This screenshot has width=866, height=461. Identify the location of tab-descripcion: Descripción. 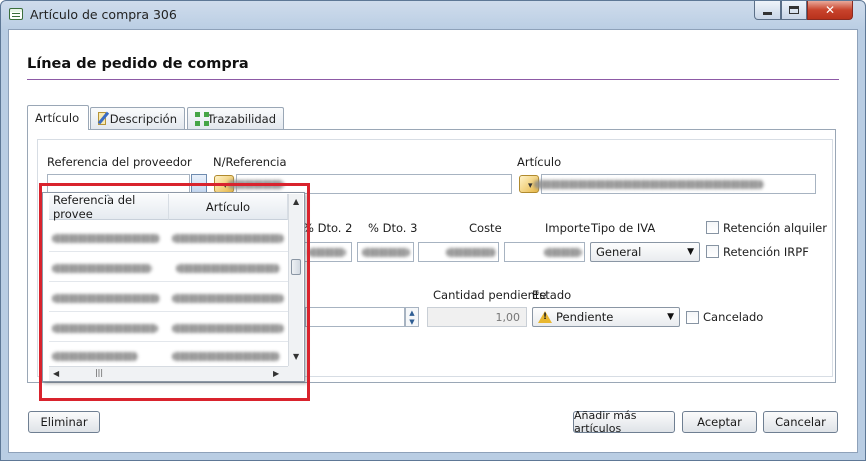
(137, 118).